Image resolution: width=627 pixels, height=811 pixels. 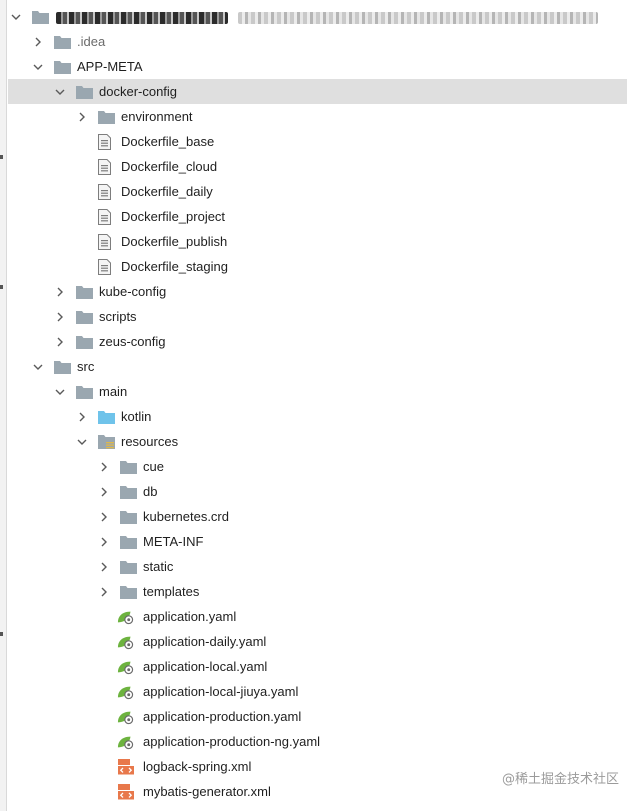 I want to click on resources-folder-icon, so click(x=107, y=441).